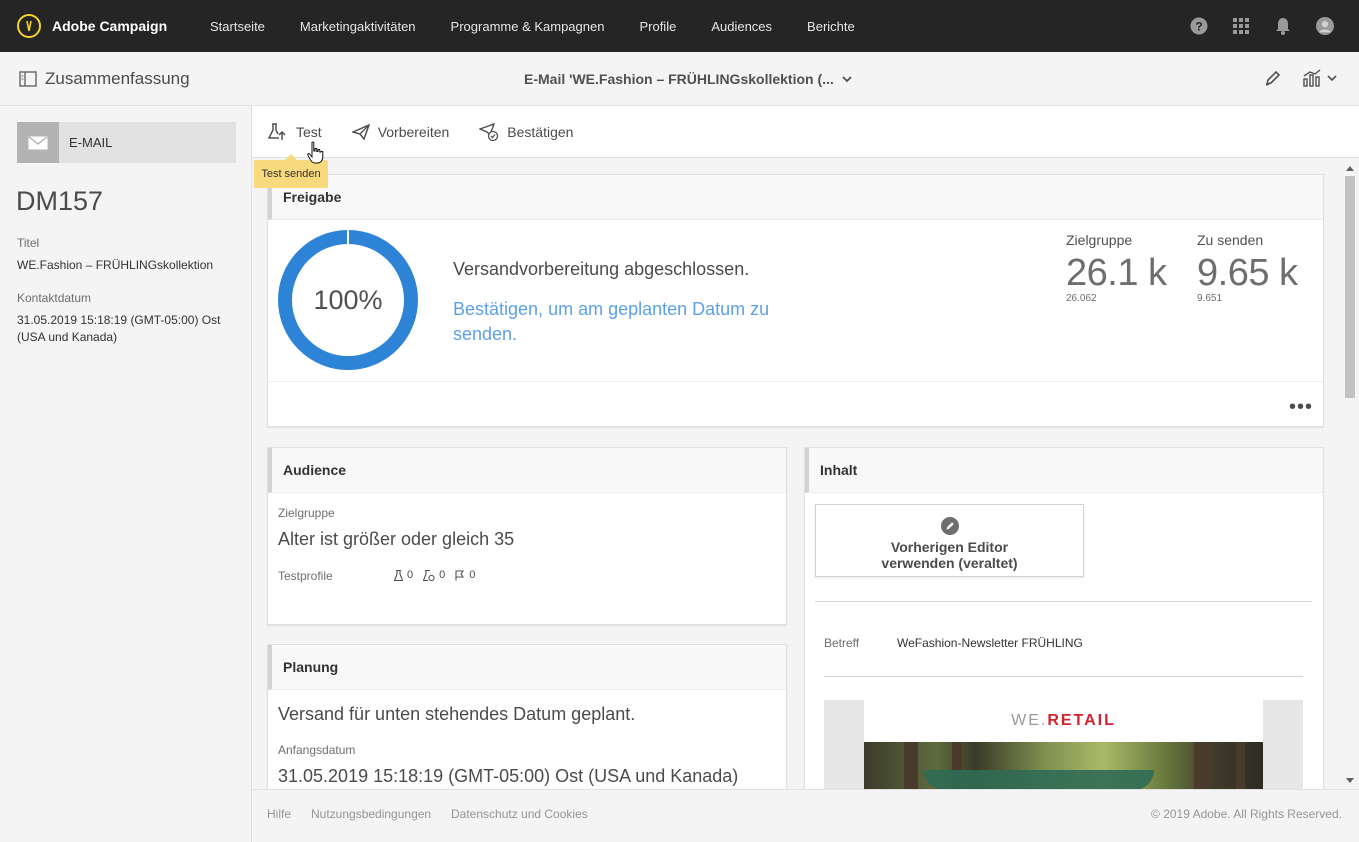 Image resolution: width=1359 pixels, height=842 pixels. What do you see at coordinates (277, 131) in the screenshot?
I see `flask-send-icon` at bounding box center [277, 131].